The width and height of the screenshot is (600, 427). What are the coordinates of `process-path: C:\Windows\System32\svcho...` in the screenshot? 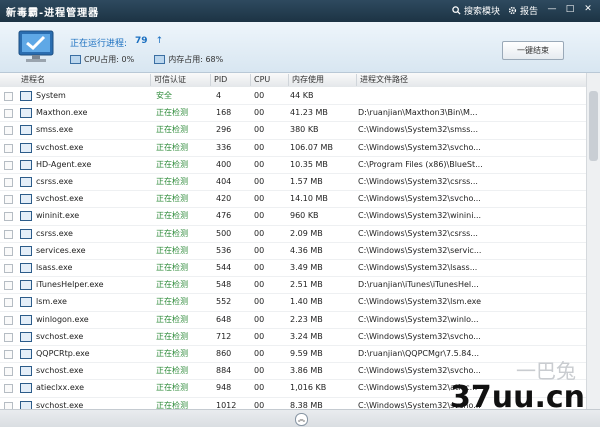 It's located at (419, 336).